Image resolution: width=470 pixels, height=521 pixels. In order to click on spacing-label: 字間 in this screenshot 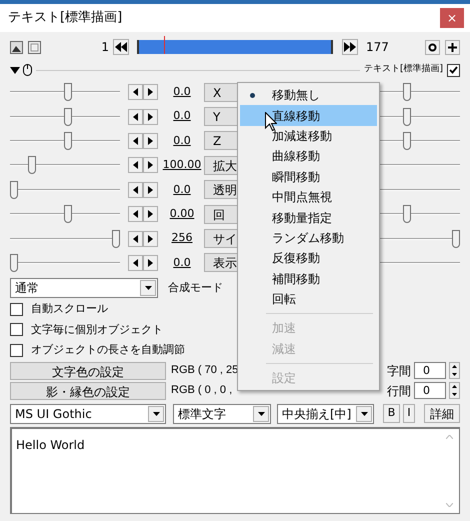, I will do `click(399, 371)`.